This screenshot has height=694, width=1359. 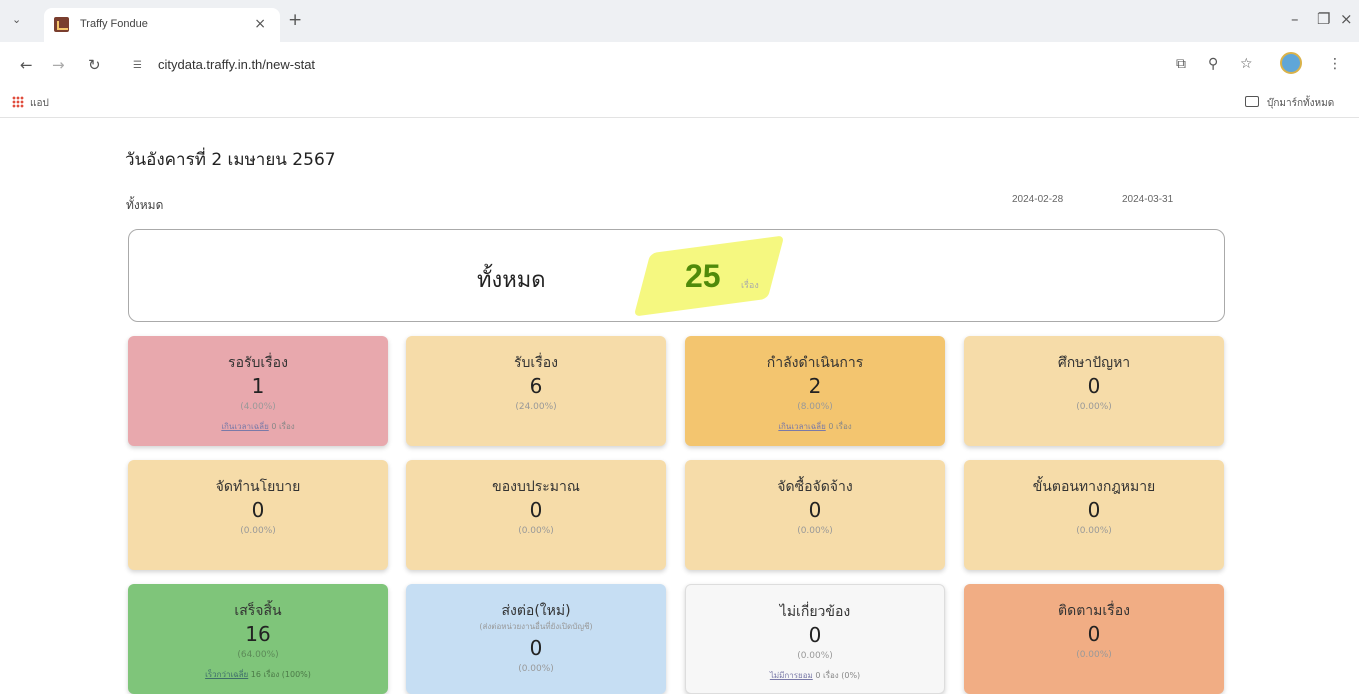 What do you see at coordinates (1291, 63) in the screenshot?
I see `profile-avatar` at bounding box center [1291, 63].